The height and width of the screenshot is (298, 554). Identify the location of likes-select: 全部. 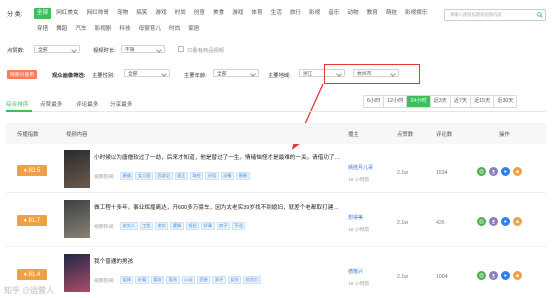
(57, 49).